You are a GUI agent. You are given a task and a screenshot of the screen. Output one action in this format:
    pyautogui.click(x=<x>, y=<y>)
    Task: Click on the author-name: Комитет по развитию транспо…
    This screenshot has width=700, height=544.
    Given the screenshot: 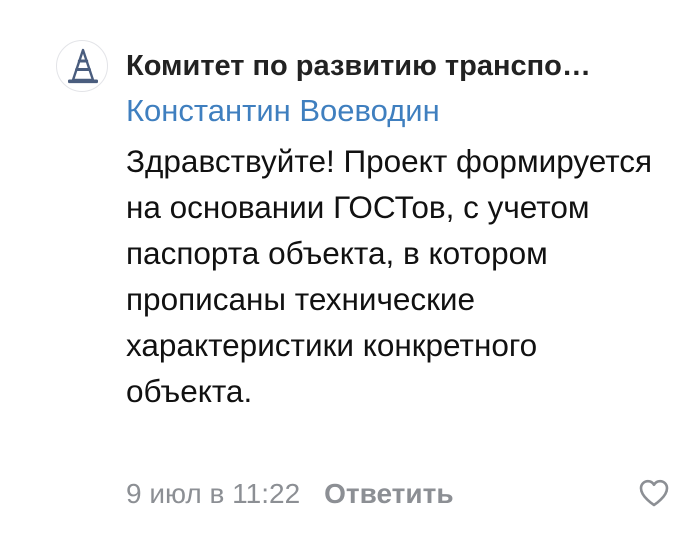 What is the action you would take?
    pyautogui.click(x=398, y=66)
    